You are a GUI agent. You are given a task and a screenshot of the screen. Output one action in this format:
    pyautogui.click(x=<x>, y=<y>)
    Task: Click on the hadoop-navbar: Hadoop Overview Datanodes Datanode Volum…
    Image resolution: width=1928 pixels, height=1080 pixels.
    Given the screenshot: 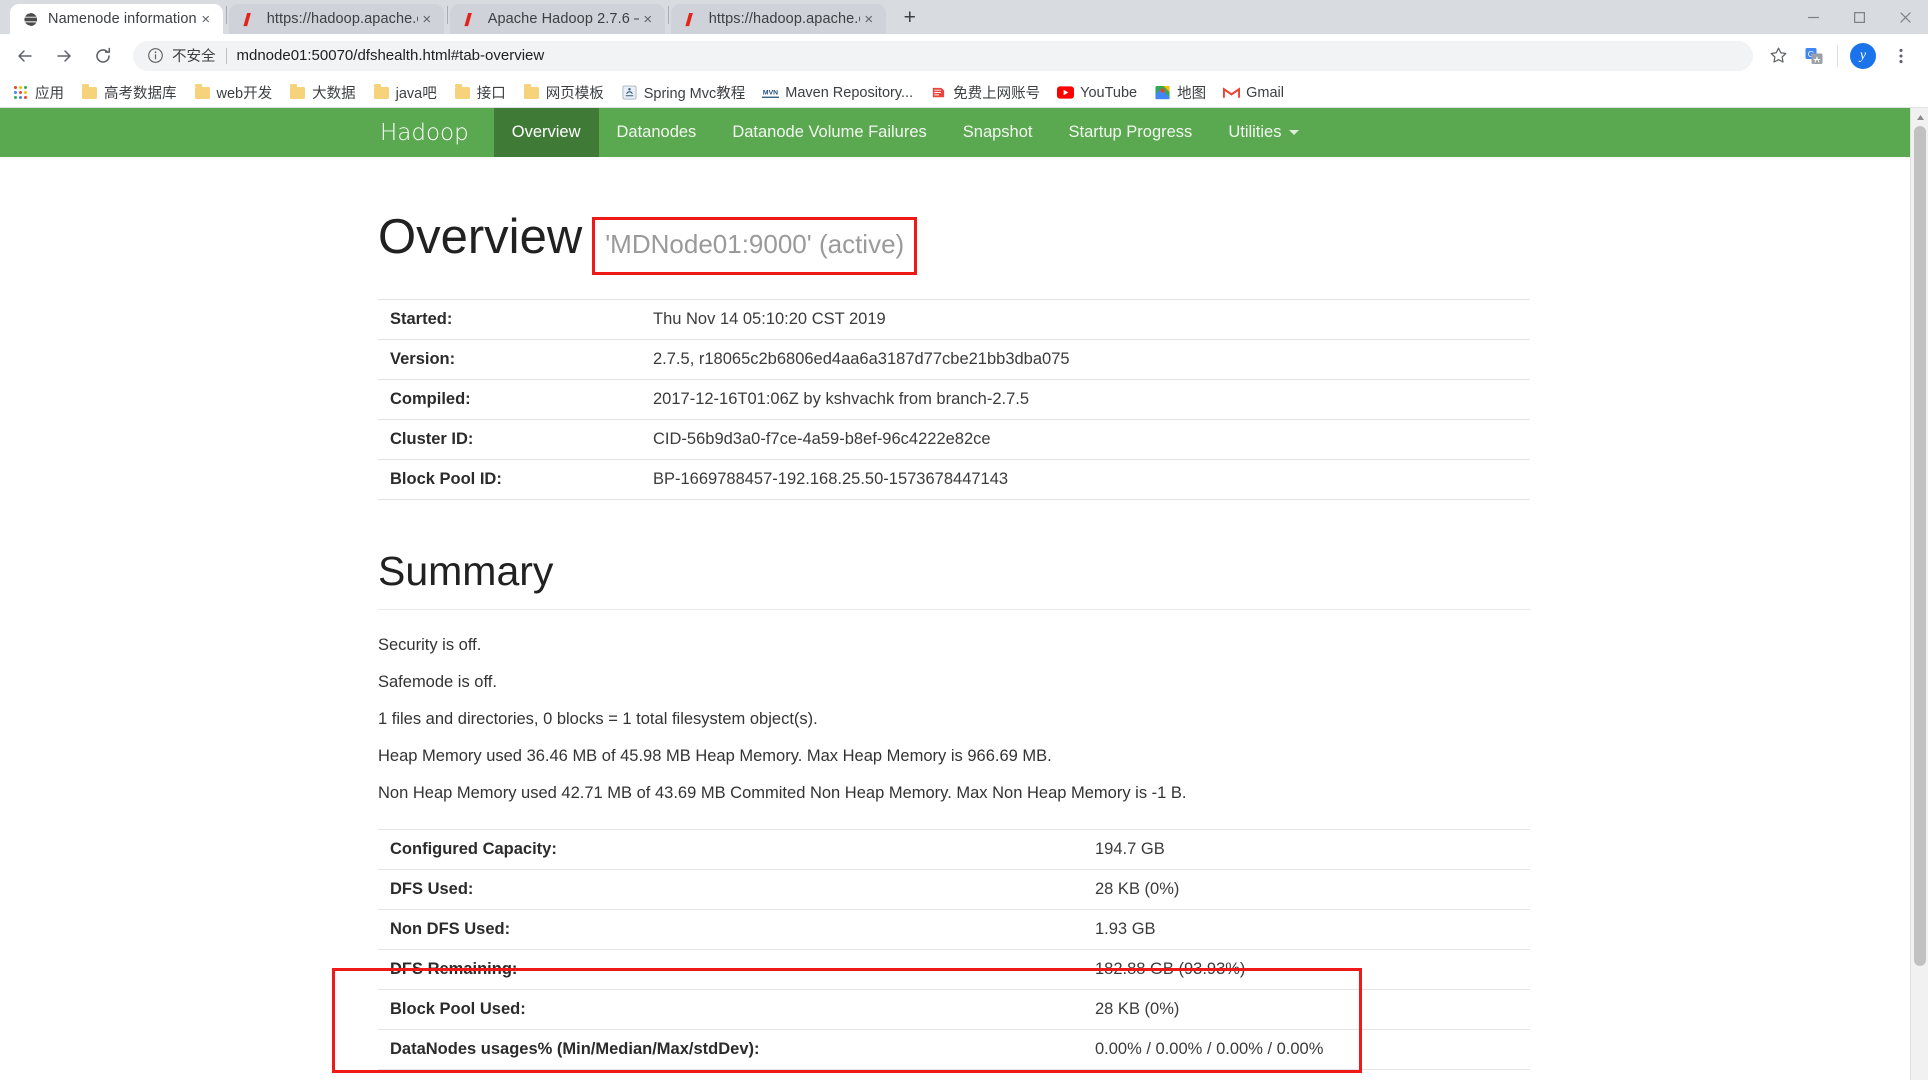 What is the action you would take?
    pyautogui.click(x=955, y=132)
    